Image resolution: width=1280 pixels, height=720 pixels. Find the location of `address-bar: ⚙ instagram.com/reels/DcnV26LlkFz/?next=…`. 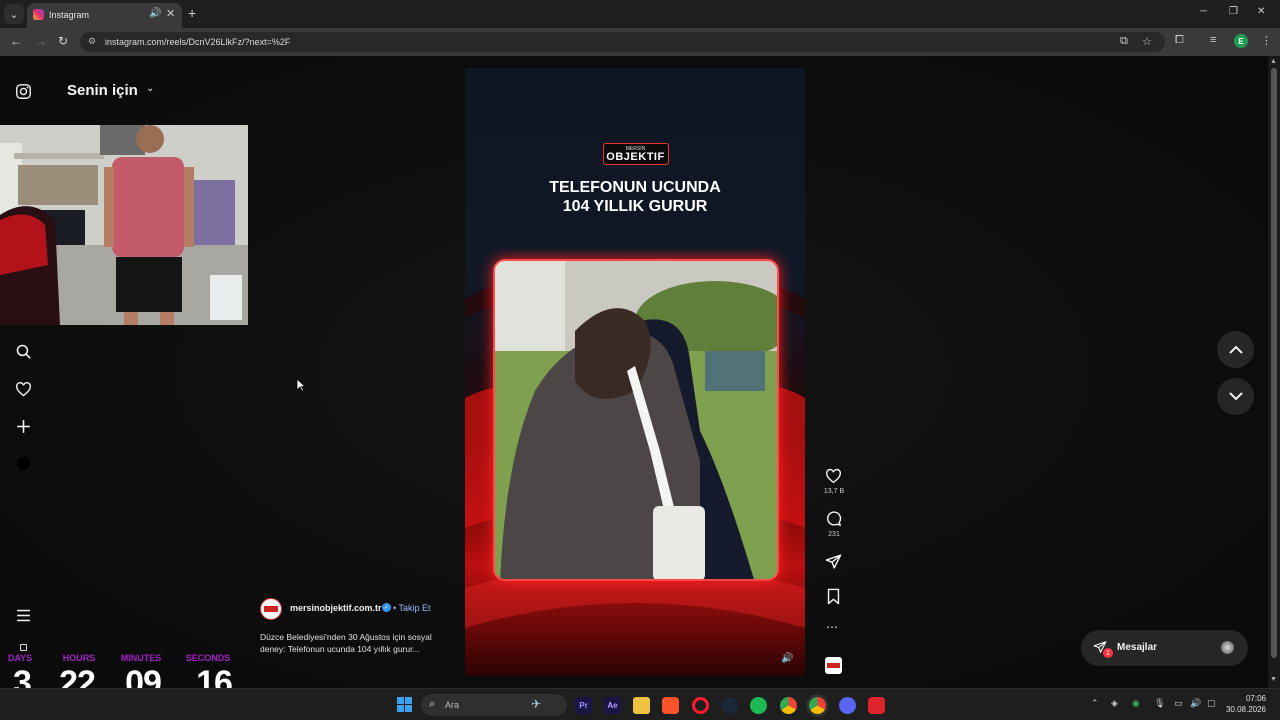

address-bar: ⚙ instagram.com/reels/DcnV26LlkFz/?next=… is located at coordinates (622, 42).